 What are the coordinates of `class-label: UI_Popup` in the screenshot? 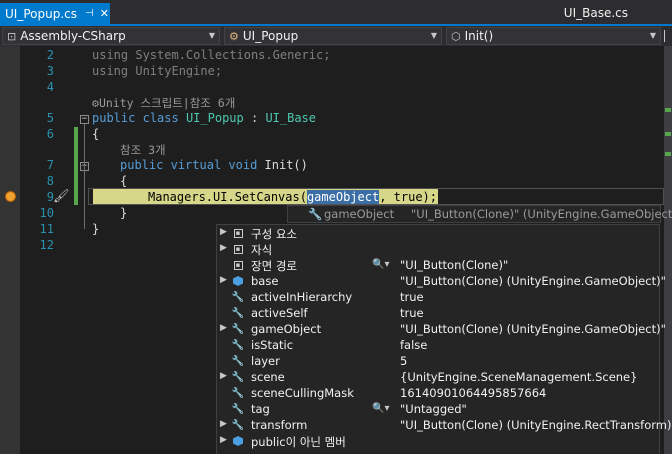 It's located at (270, 36).